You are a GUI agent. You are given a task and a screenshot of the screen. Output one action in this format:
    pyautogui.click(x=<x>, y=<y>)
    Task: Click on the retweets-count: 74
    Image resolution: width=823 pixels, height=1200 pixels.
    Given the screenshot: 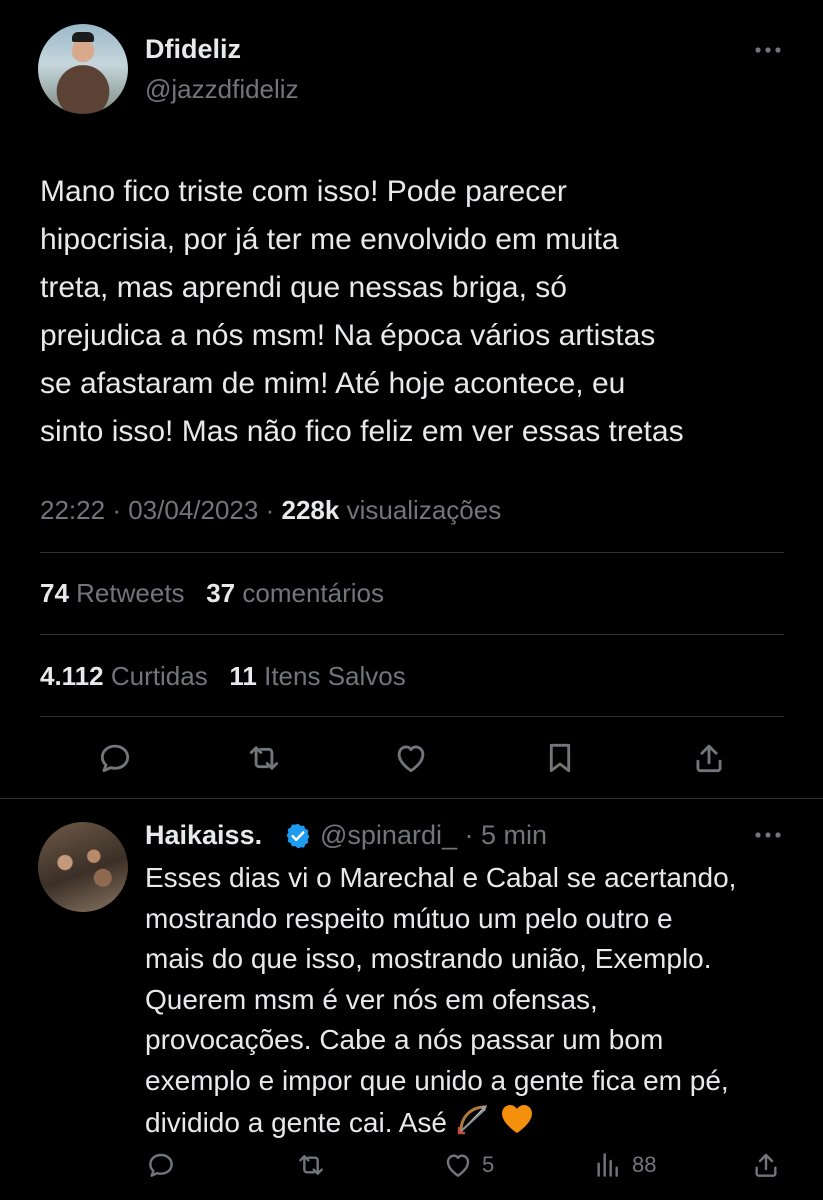 What is the action you would take?
    pyautogui.click(x=54, y=593)
    